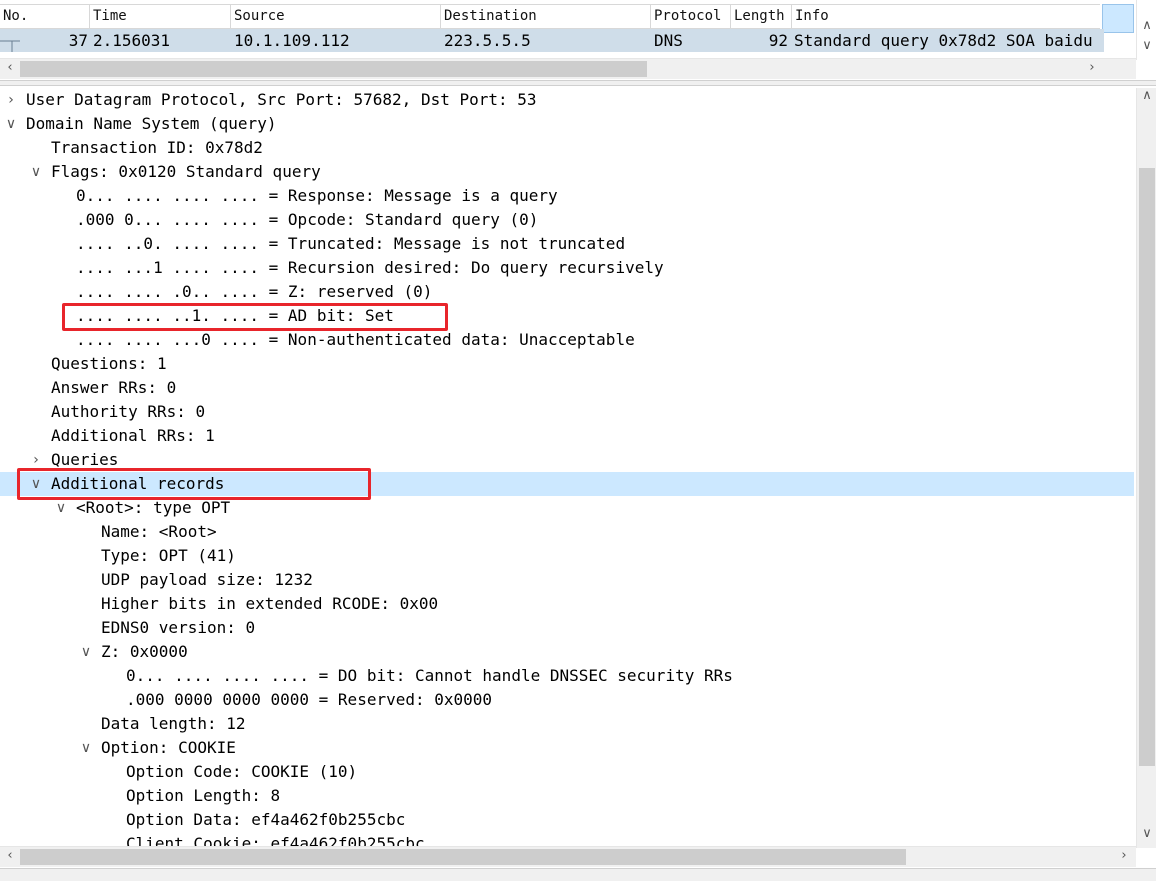  I want to click on details-hscrollbar: ‹ ›, so click(568, 856).